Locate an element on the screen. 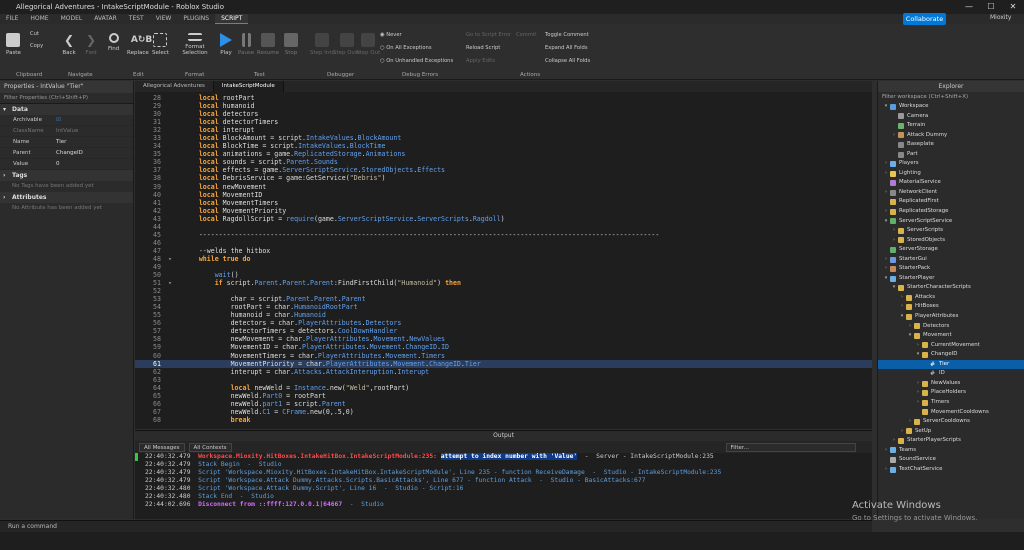  radio-on-all-exceptions: ○ On All Exceptions is located at coordinates (406, 48).